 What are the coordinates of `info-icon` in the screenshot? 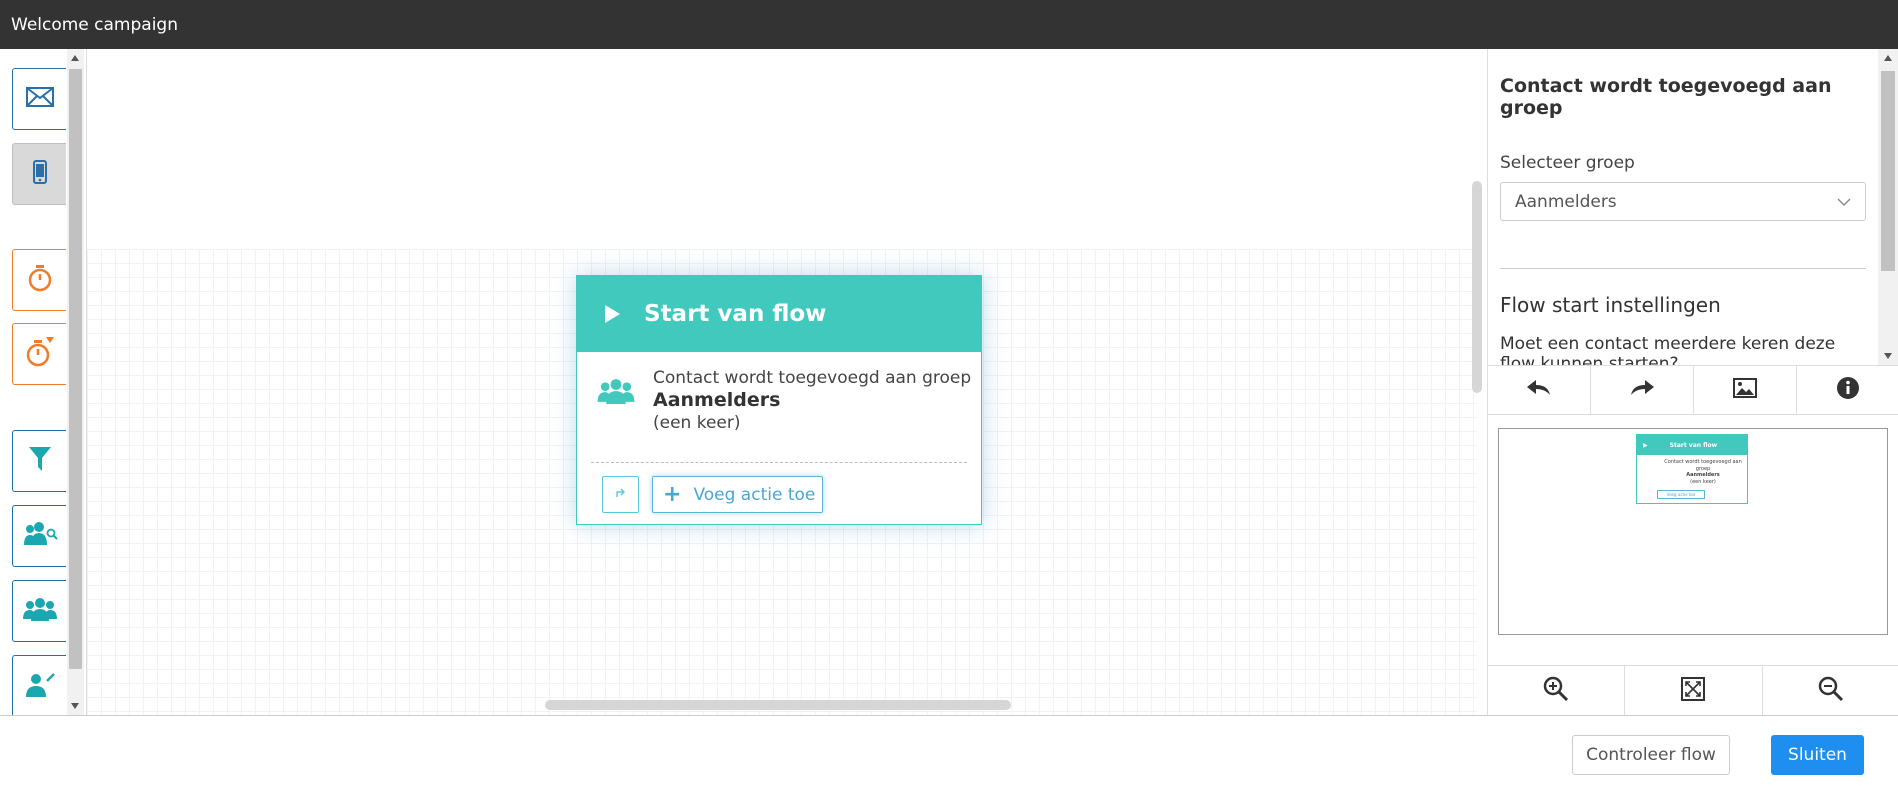 It's located at (1848, 390).